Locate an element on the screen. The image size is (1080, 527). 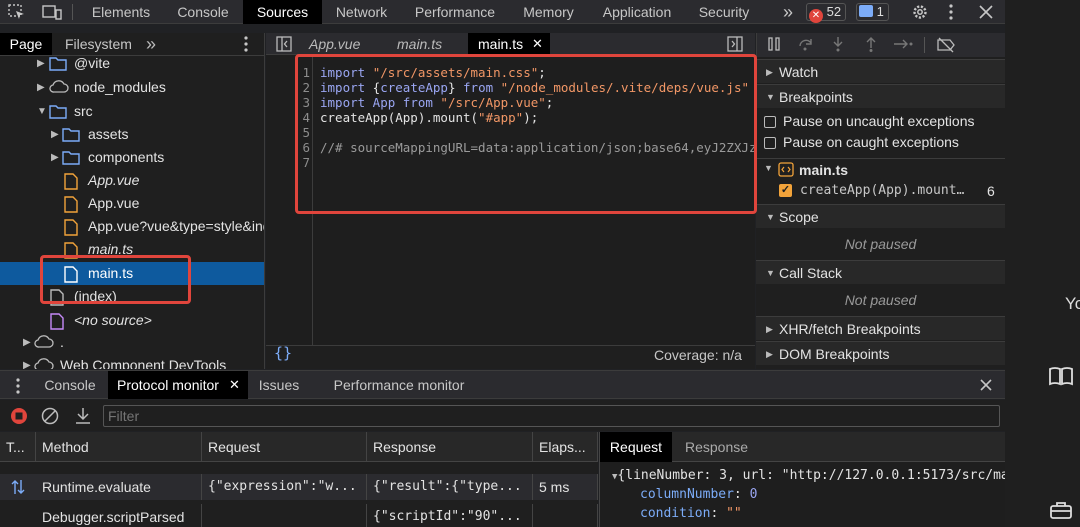
record-stop-icon is located at coordinates (19, 416).